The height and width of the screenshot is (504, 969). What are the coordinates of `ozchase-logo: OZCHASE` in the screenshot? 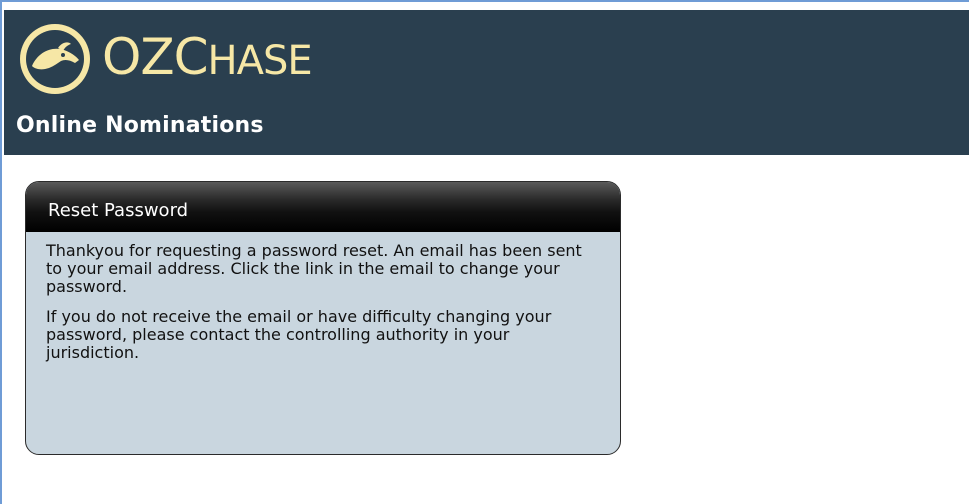 It's located at (178, 58).